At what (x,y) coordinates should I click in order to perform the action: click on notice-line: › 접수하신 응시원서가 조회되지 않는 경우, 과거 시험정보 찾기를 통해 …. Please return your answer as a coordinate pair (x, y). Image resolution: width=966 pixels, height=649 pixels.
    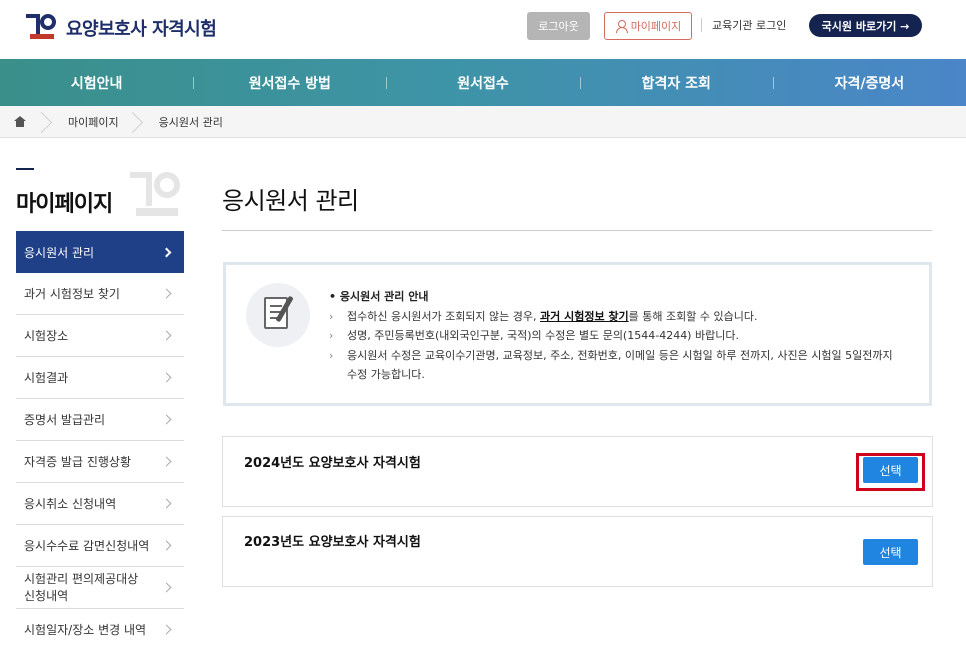
    Looking at the image, I should click on (614, 317).